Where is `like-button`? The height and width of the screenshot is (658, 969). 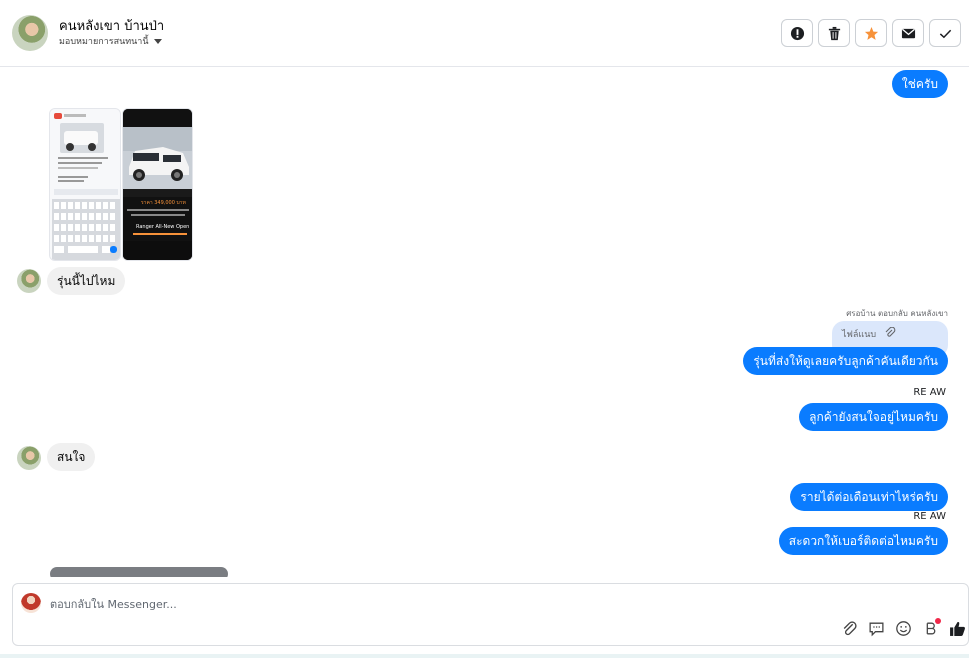
like-button is located at coordinates (957, 628).